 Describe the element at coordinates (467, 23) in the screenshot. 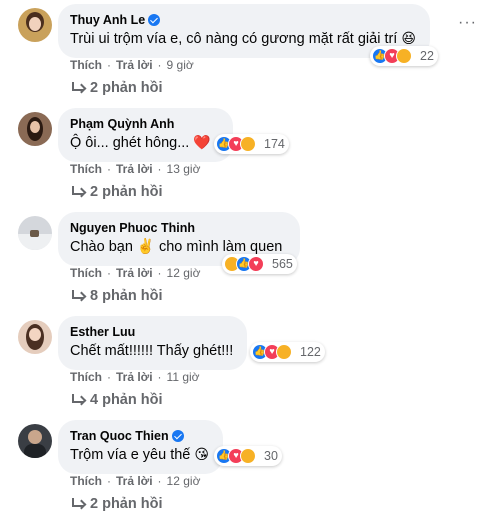

I see `more-options-icon: ···` at that location.